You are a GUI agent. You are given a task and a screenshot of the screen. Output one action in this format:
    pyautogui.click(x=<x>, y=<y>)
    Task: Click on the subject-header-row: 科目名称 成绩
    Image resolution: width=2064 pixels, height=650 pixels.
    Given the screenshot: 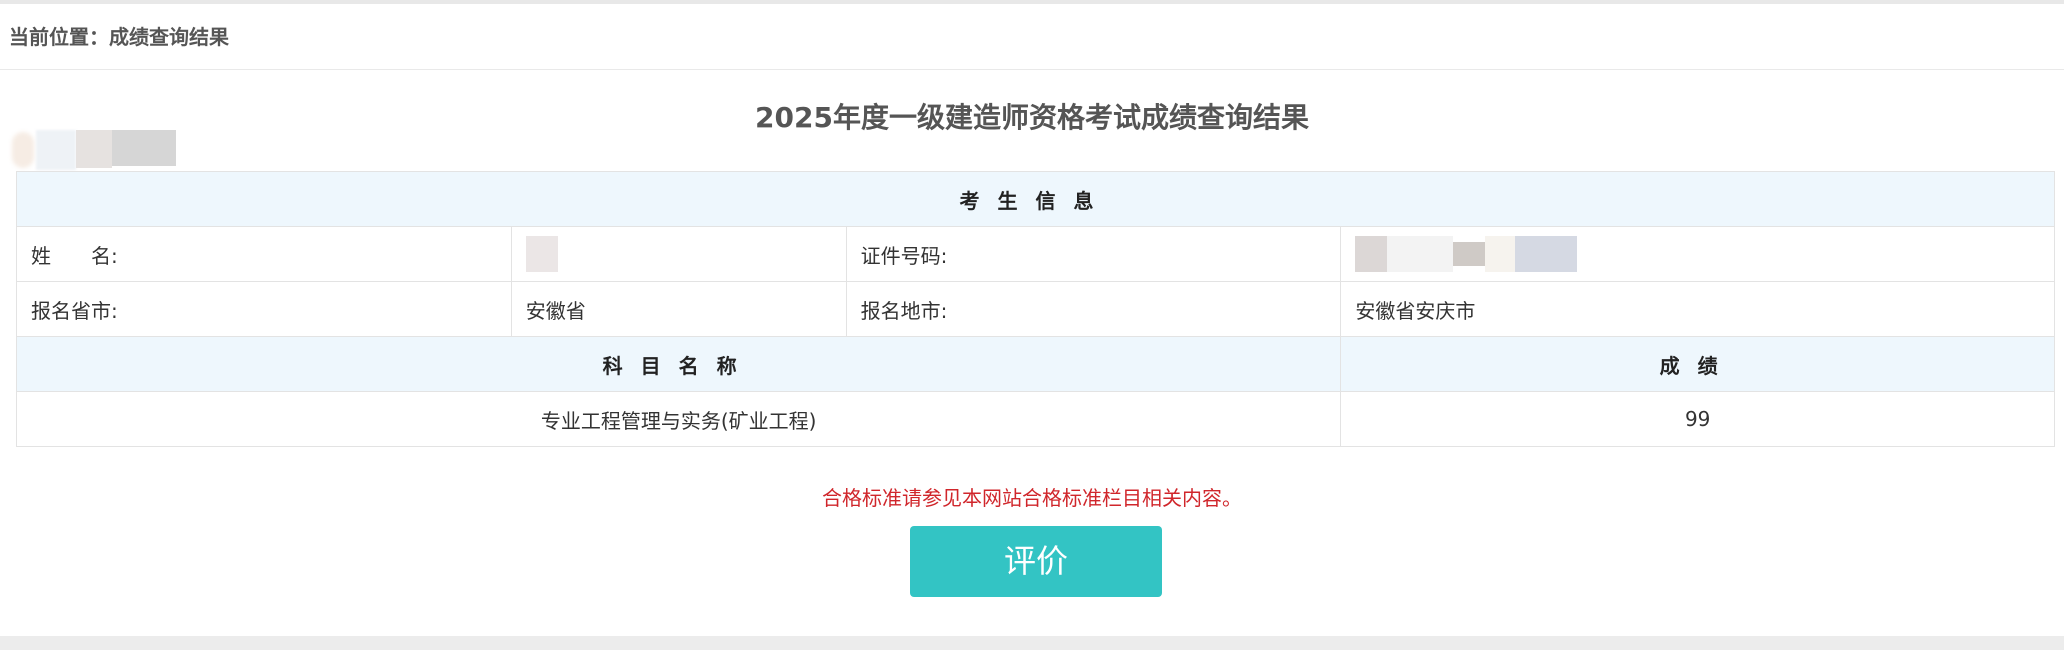 What is the action you would take?
    pyautogui.click(x=1035, y=364)
    